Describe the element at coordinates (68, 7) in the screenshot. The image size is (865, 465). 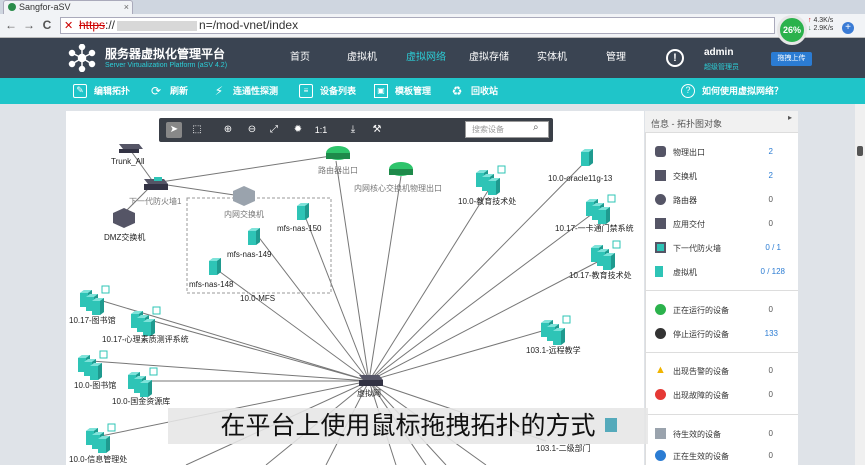
I see `browser-tab: Sangfor-aSV ×` at that location.